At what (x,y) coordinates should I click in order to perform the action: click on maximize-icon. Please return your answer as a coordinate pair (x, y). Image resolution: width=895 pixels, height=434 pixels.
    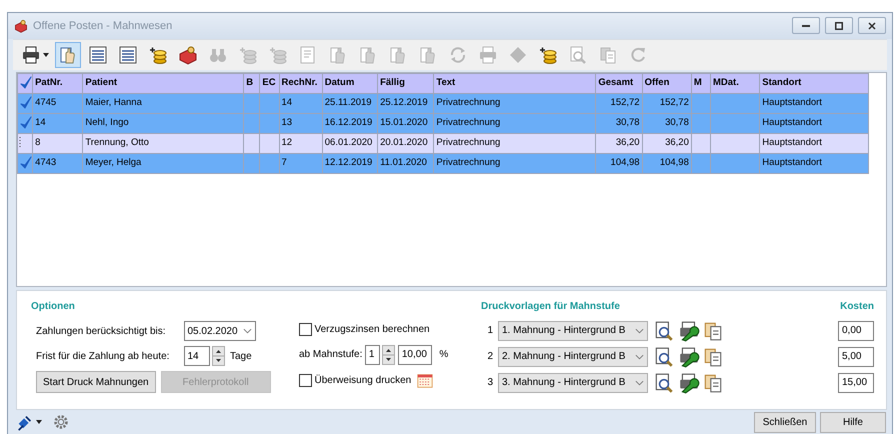
    Looking at the image, I should click on (839, 26).